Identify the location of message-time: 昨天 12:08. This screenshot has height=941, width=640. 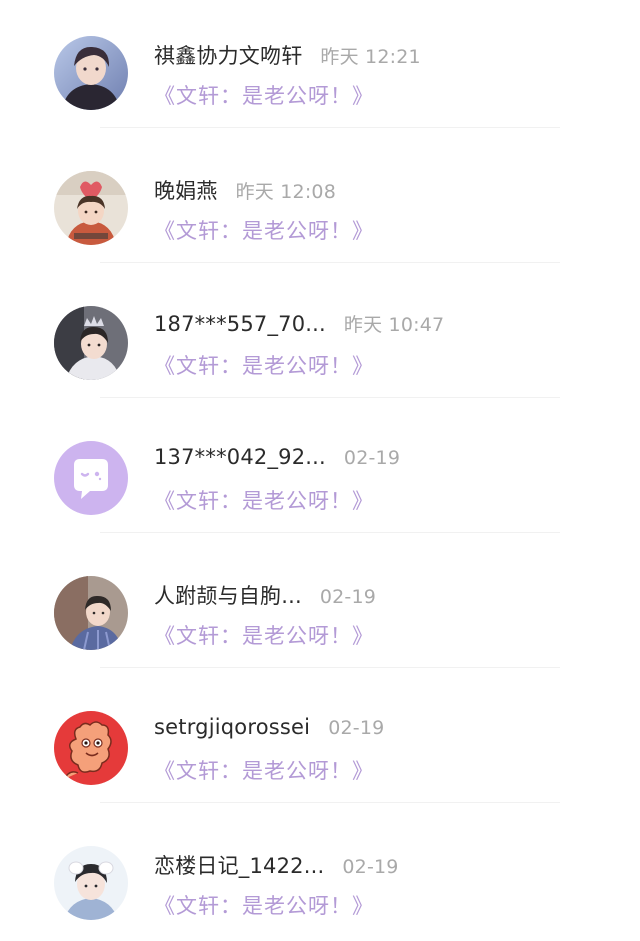
(286, 192).